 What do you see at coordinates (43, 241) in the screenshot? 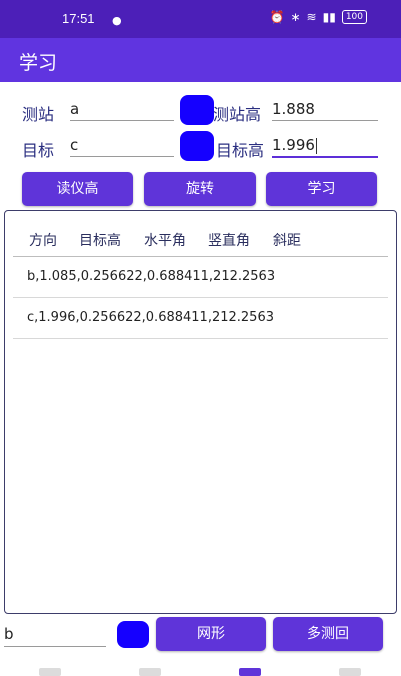
I see `column-header-direction: 方向` at bounding box center [43, 241].